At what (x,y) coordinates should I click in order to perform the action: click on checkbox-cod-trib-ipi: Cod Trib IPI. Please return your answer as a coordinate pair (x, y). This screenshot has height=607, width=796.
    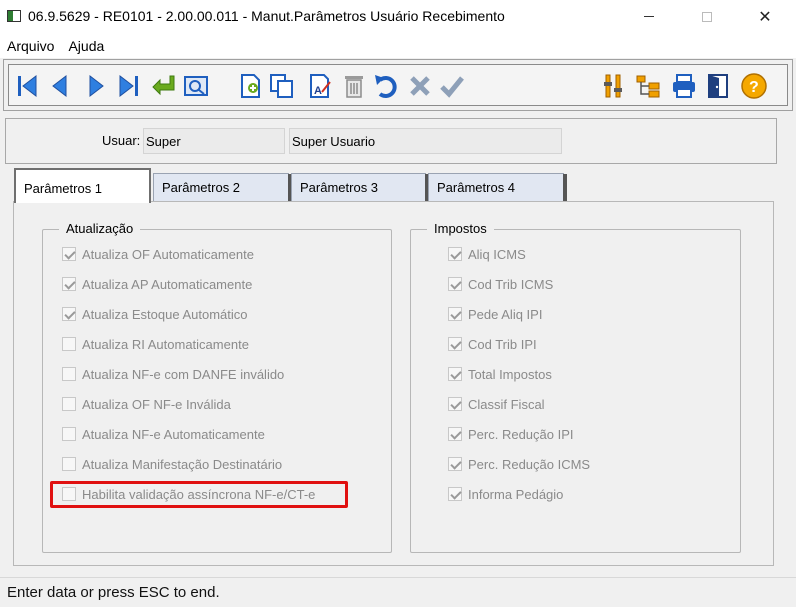
    Looking at the image, I should click on (492, 344).